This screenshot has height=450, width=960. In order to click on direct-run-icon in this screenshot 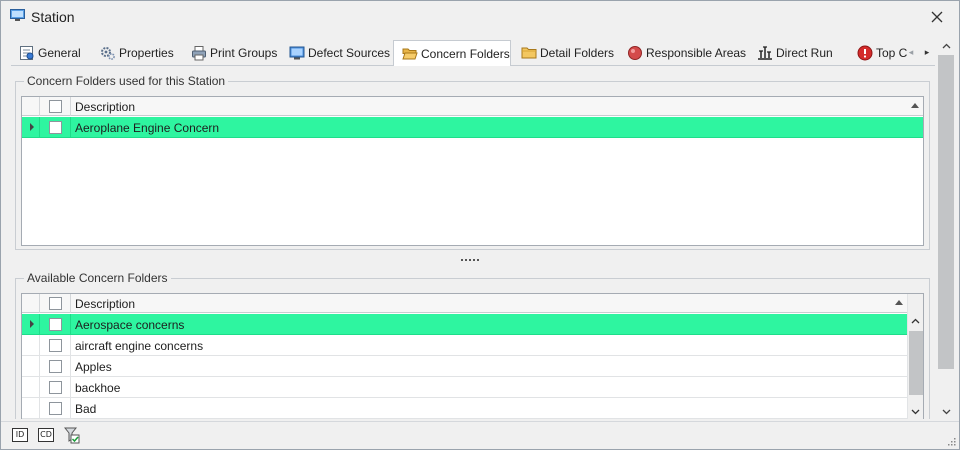, I will do `click(765, 53)`.